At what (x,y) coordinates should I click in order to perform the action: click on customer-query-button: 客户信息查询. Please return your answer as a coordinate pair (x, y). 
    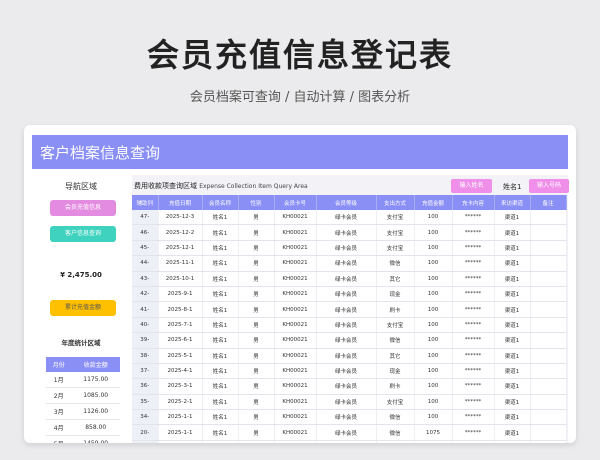
    Looking at the image, I should click on (83, 234).